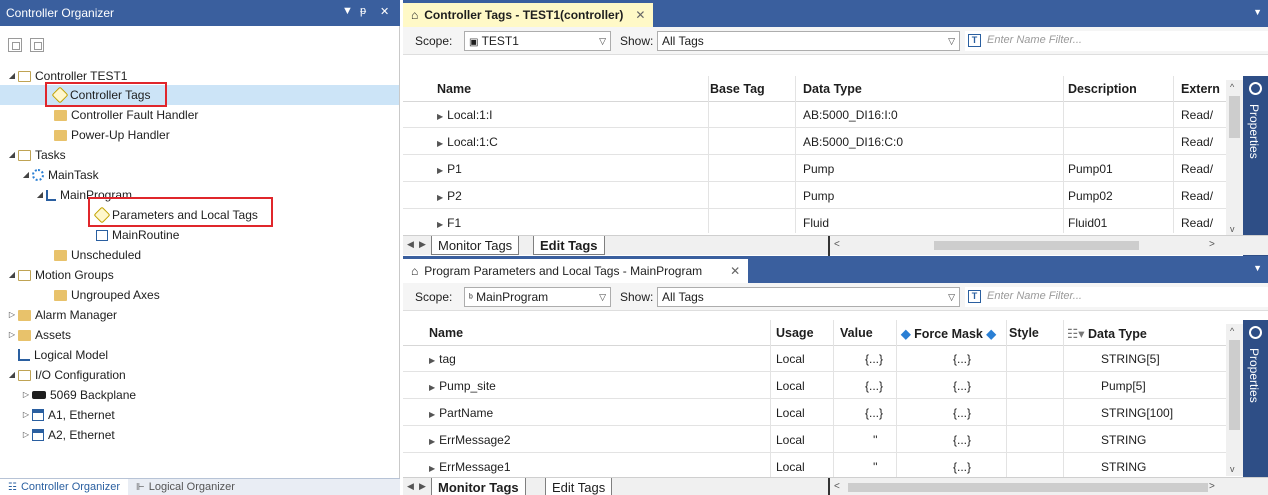  What do you see at coordinates (137, 235) in the screenshot?
I see `tree-item-mainroutine: MainRoutine` at bounding box center [137, 235].